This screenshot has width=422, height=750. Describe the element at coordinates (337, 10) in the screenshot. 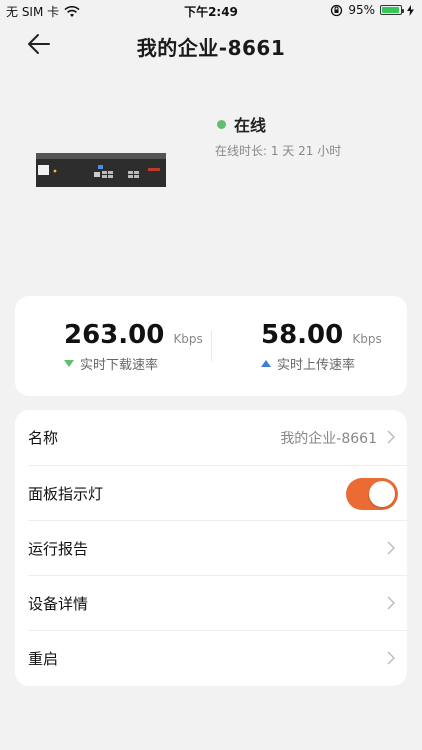

I see `orientation-lock-icon` at that location.